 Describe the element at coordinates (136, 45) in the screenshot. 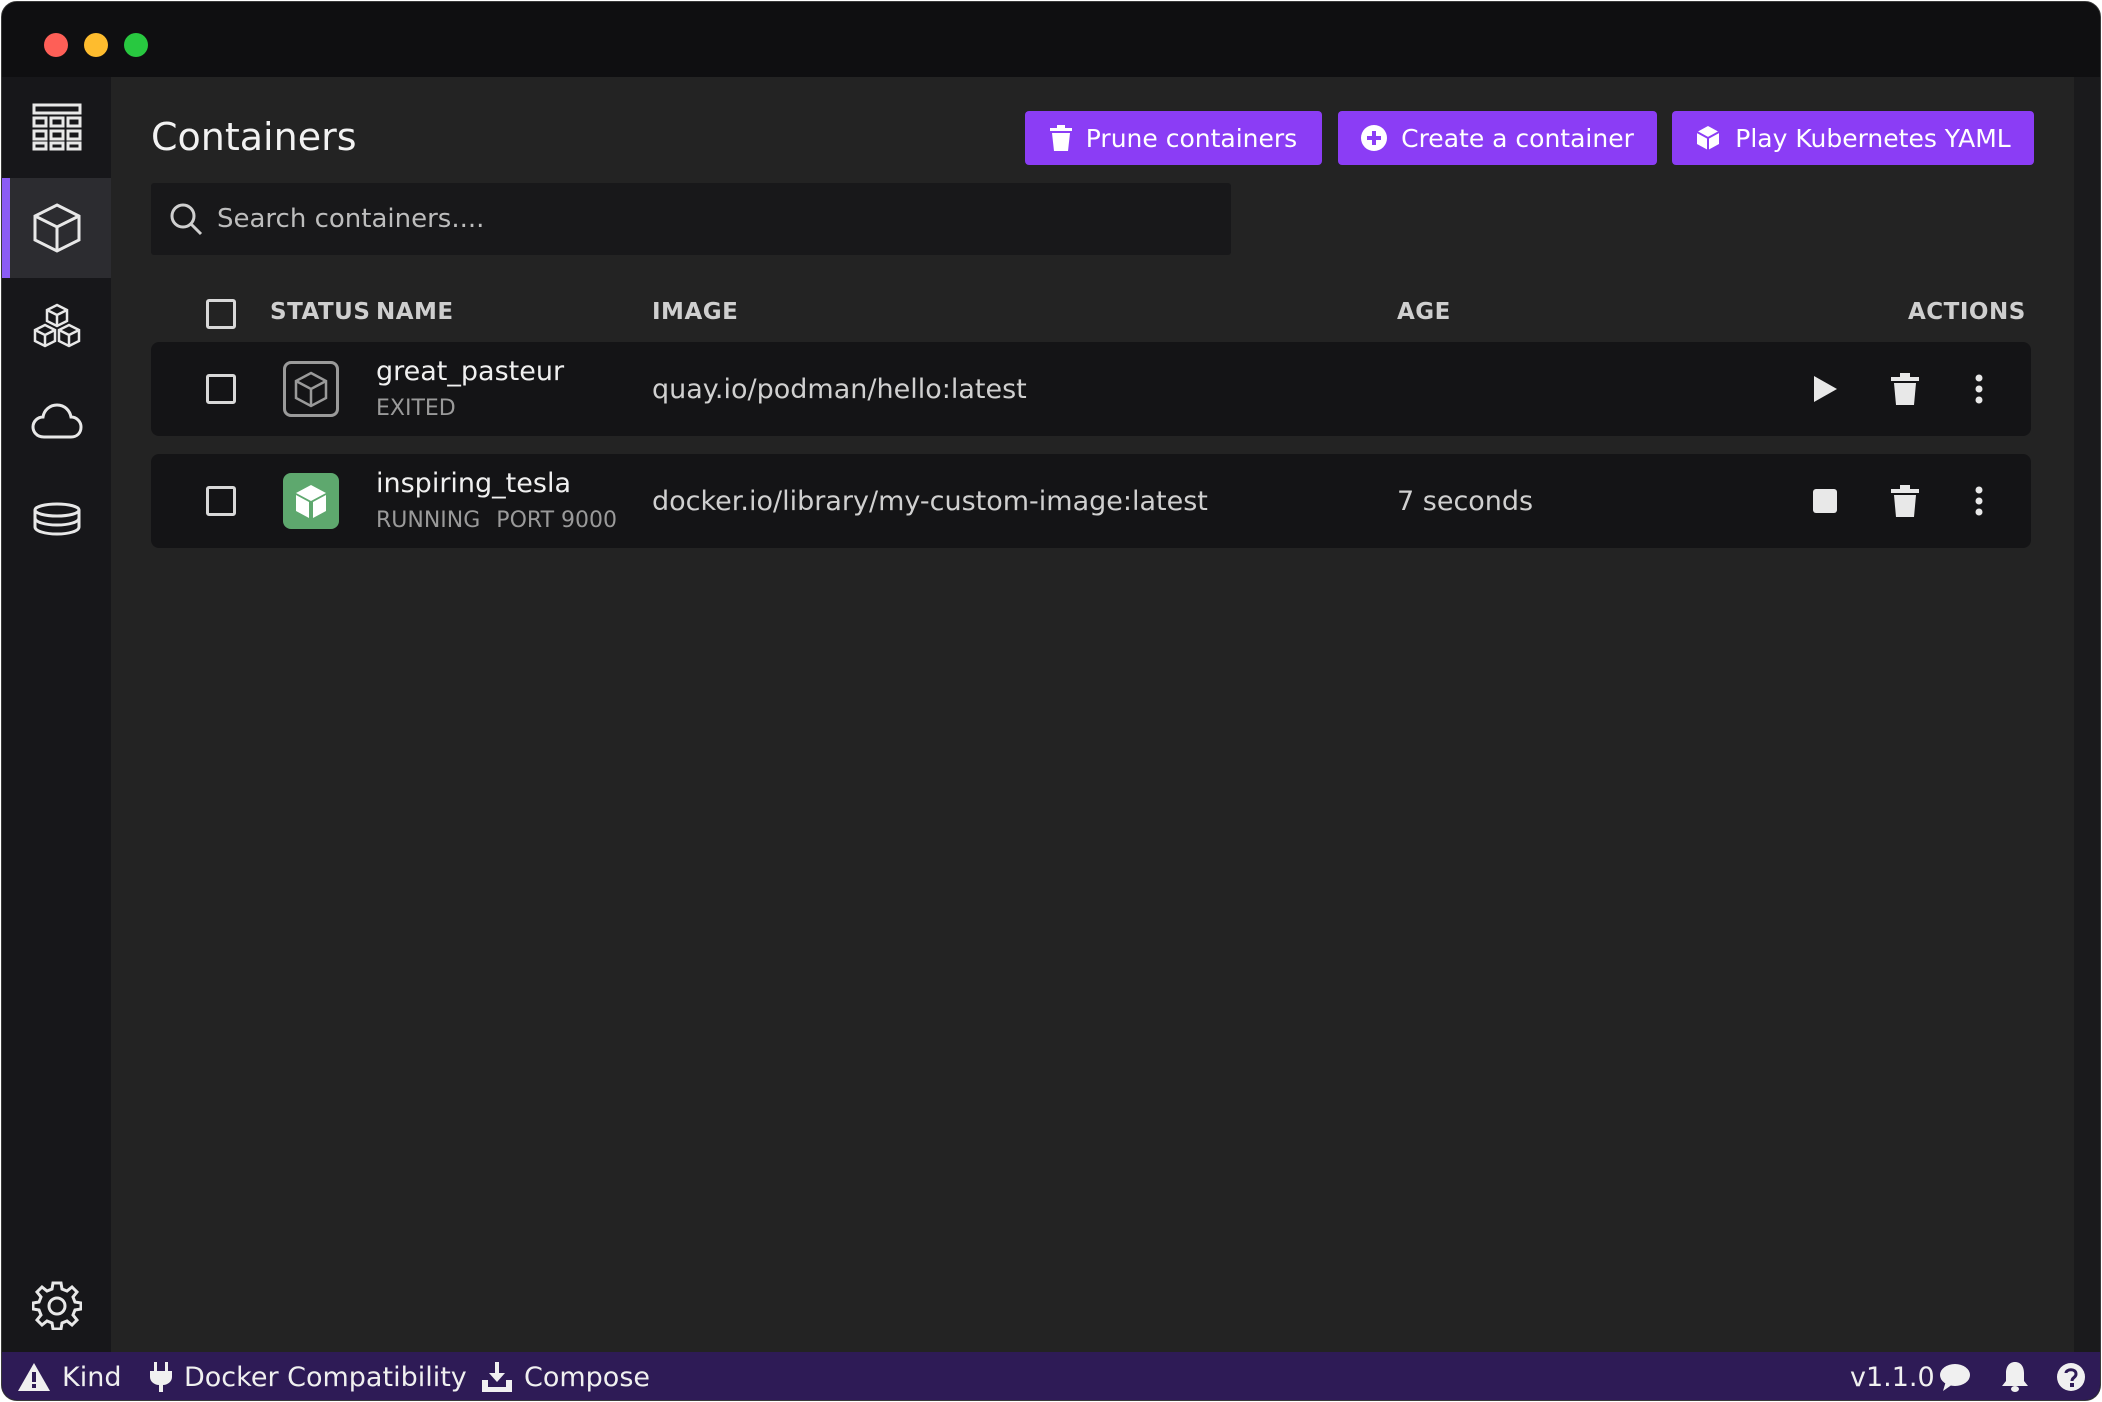

I see `maximize-window-button` at that location.